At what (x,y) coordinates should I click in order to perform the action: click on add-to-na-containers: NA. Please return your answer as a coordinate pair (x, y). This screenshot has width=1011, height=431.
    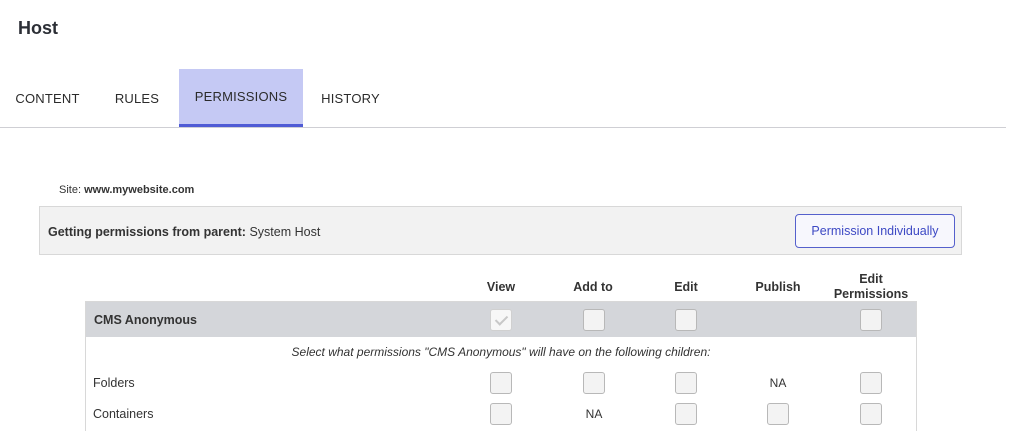
    Looking at the image, I should click on (594, 414).